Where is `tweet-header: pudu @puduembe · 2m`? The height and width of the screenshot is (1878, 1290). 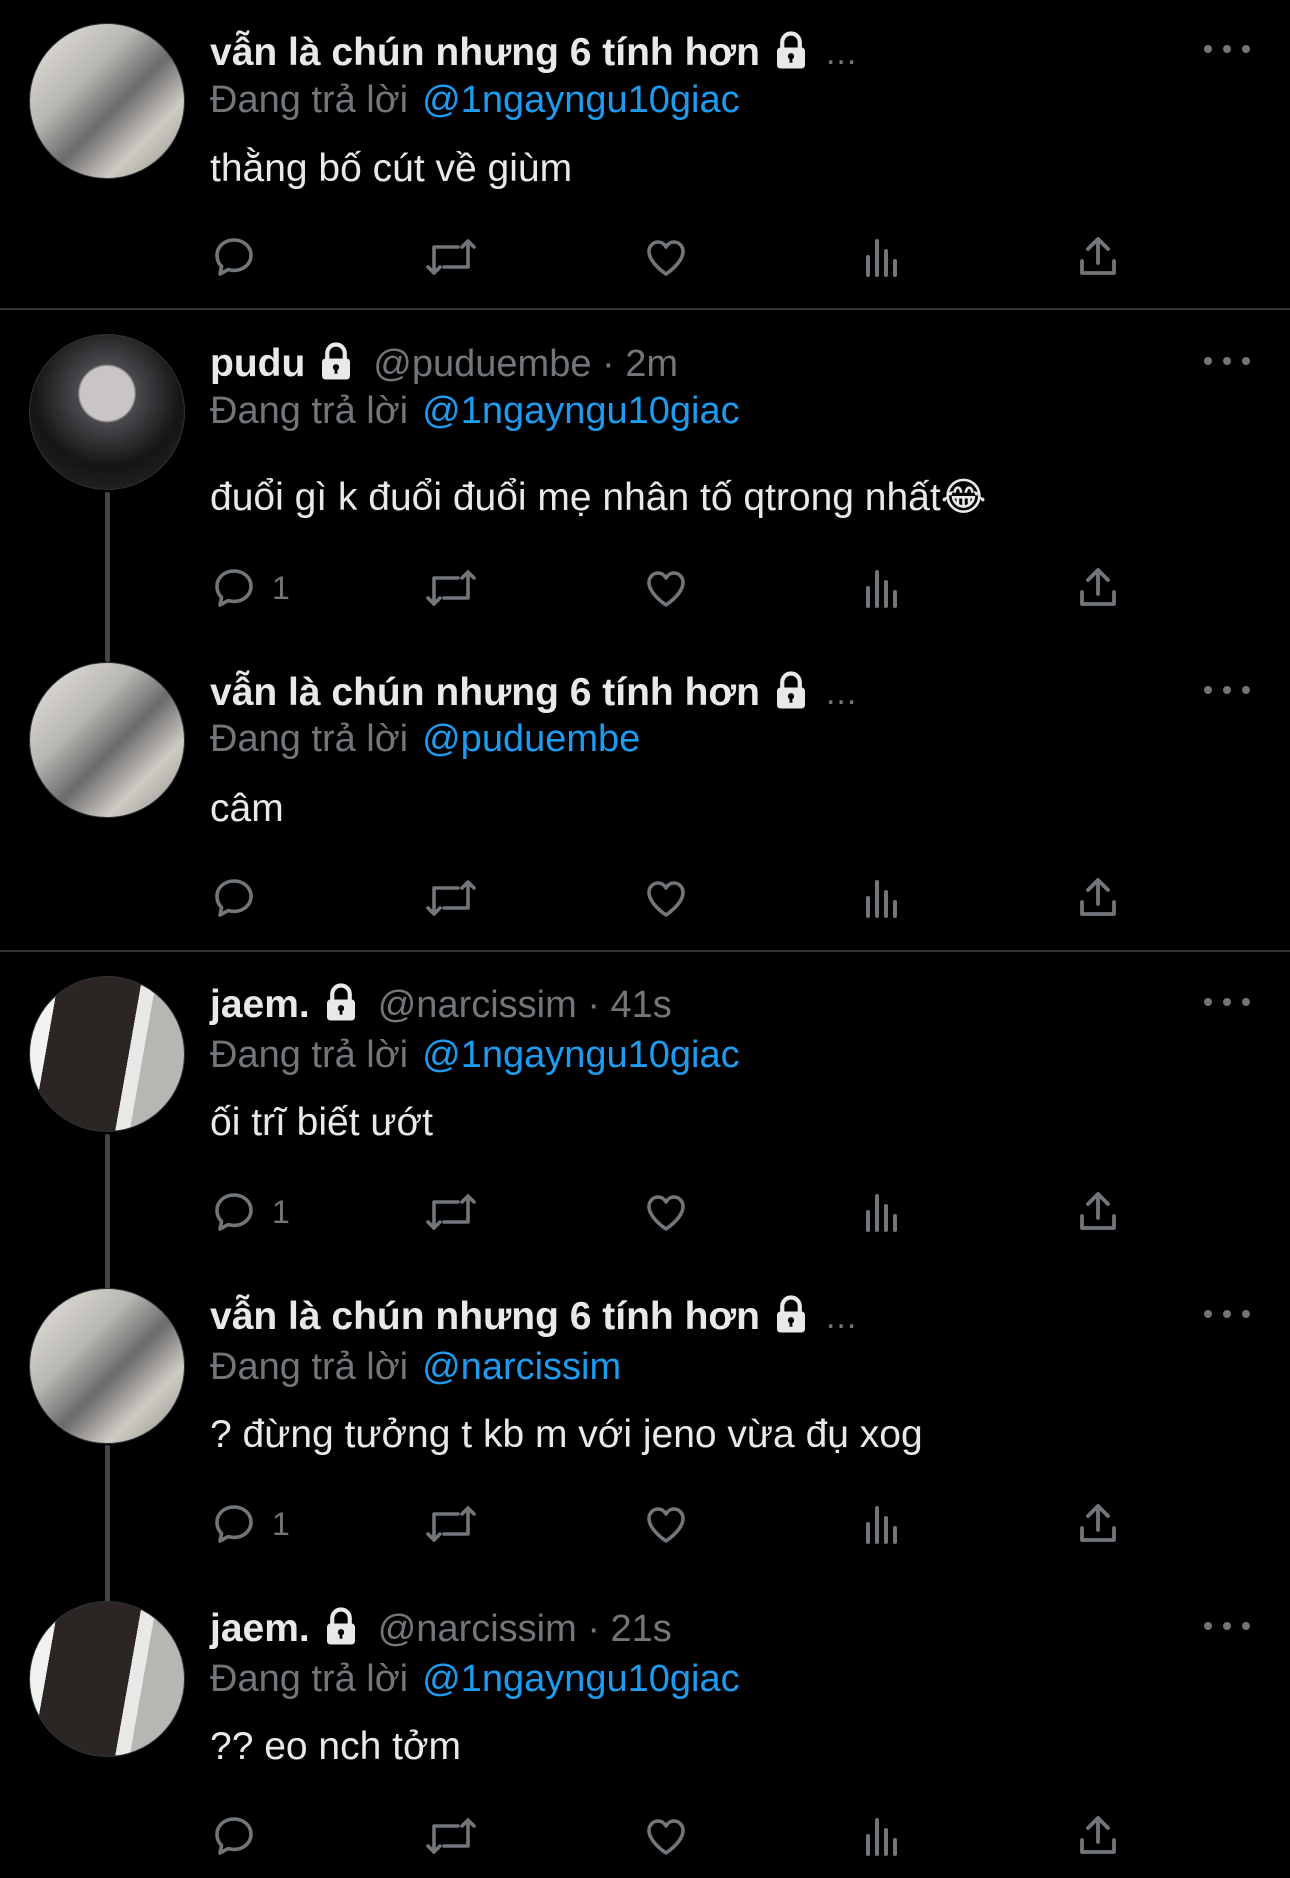 tweet-header: pudu @puduembe · 2m is located at coordinates (444, 364).